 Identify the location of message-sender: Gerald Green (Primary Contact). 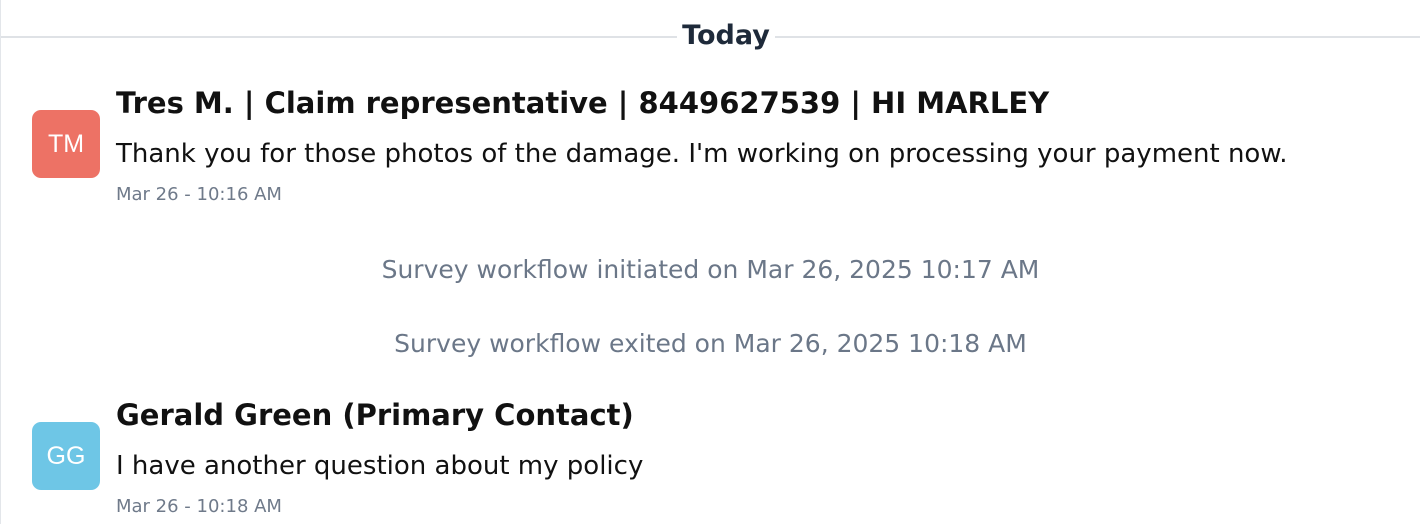
(375, 415).